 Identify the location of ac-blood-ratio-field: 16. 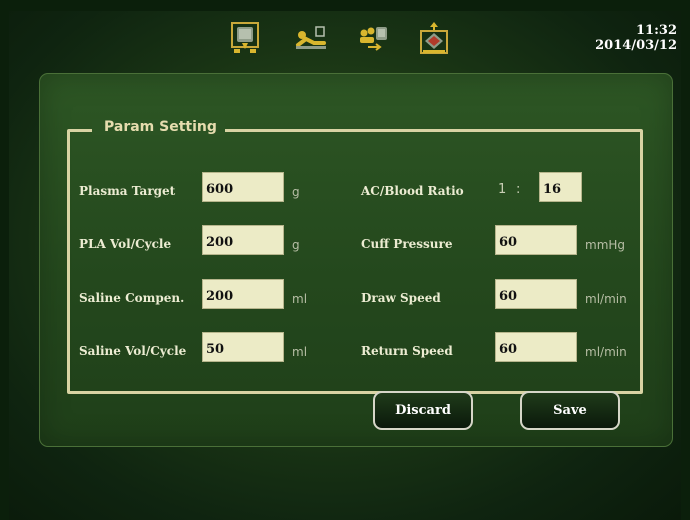
(560, 187).